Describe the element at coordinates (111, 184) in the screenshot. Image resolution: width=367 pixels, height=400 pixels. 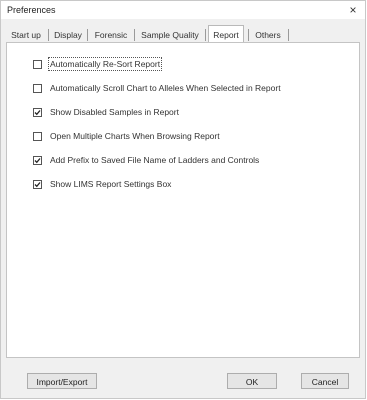
I see `option-label: Show LIMS Report Settings Box` at that location.